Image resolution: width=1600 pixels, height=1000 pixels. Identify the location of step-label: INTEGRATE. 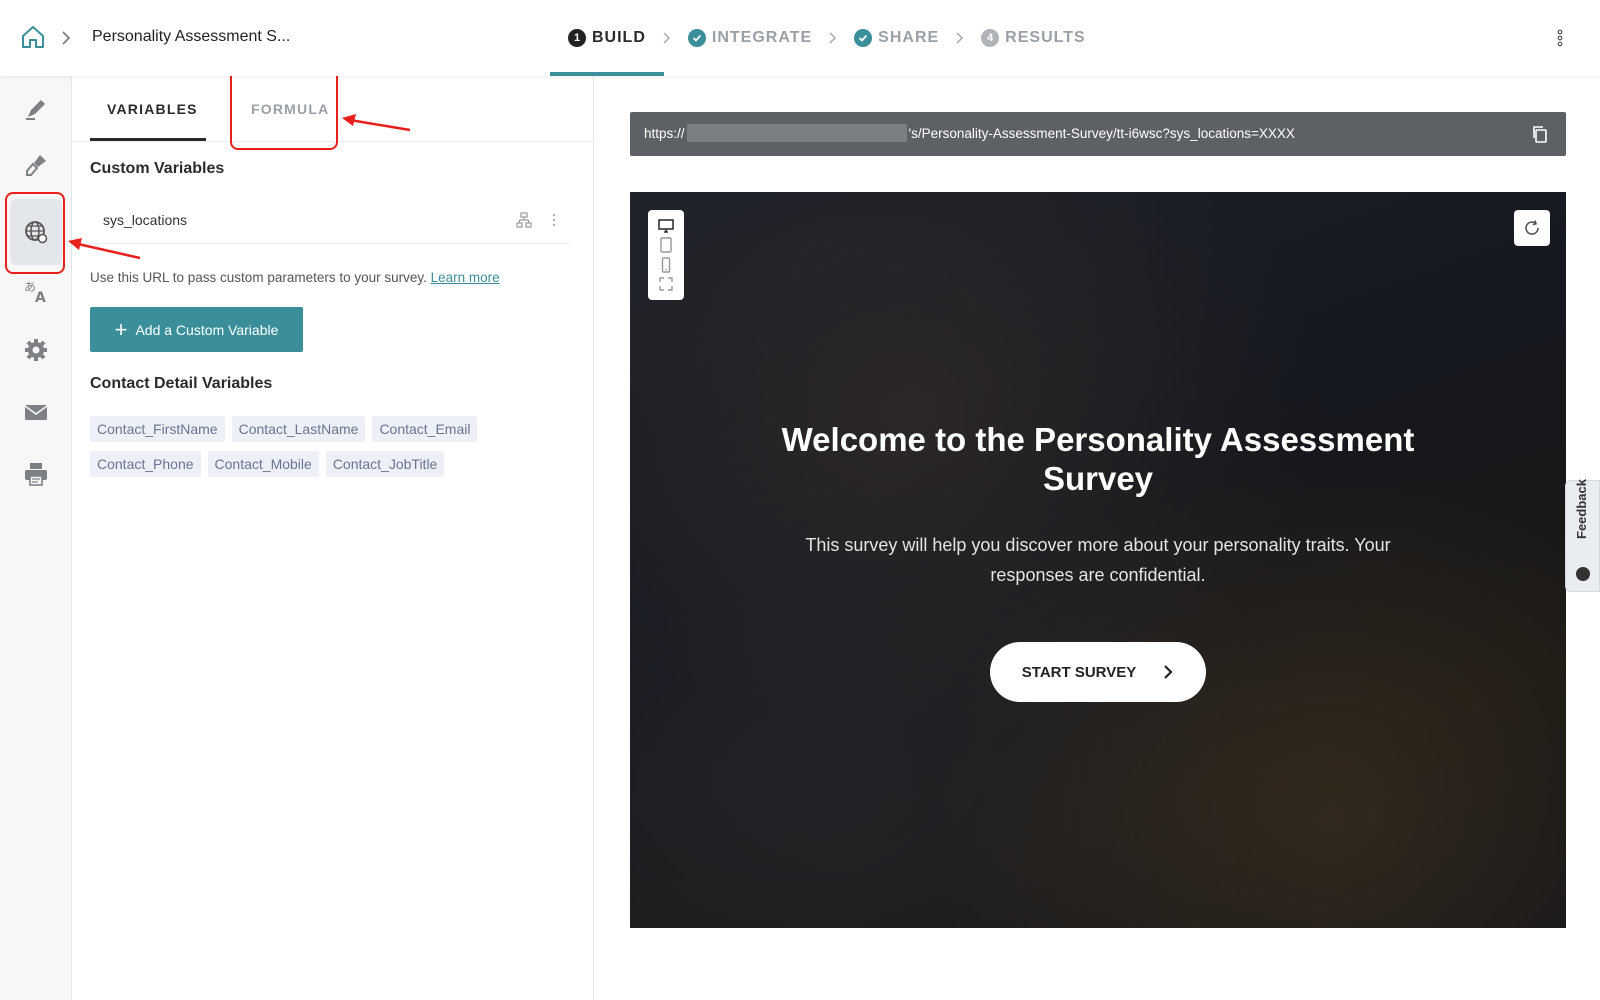
(762, 37).